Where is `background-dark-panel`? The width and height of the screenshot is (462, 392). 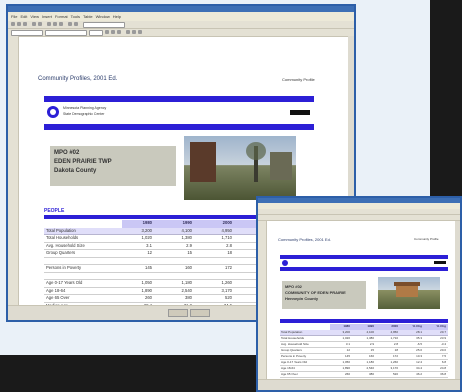 background-dark-panel is located at coordinates (446, 100).